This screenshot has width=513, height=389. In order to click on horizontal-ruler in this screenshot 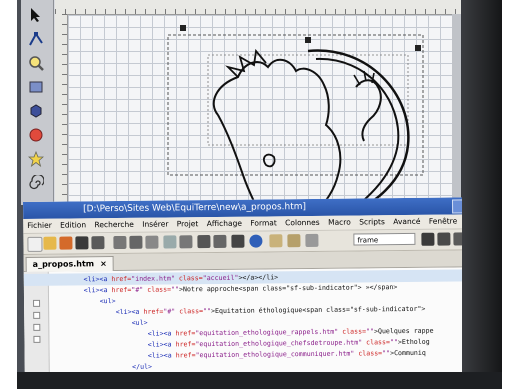, I will do `click(258, 7)`.